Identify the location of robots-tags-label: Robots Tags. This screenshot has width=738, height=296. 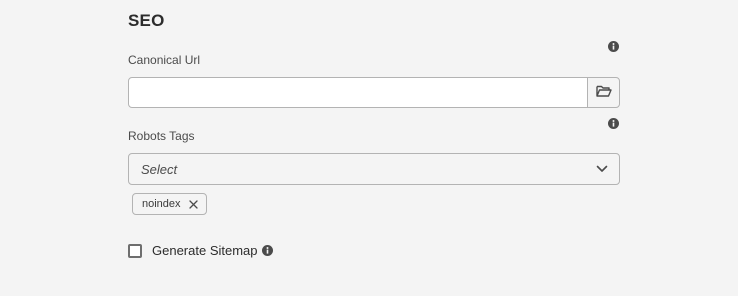
(161, 136).